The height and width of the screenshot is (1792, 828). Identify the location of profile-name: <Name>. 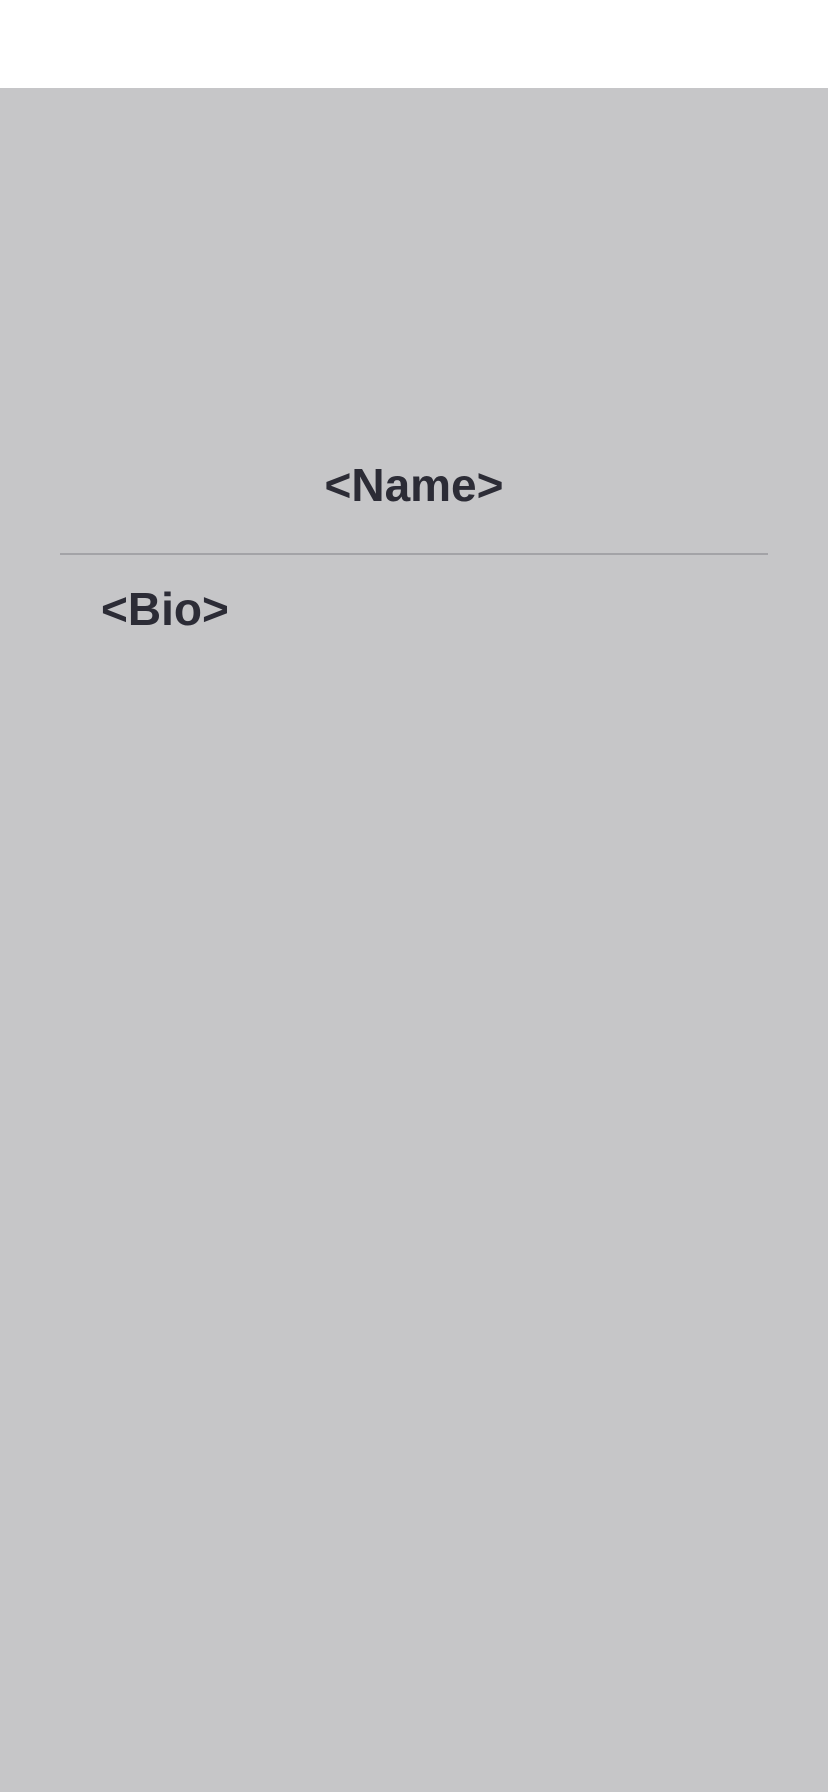
(414, 485).